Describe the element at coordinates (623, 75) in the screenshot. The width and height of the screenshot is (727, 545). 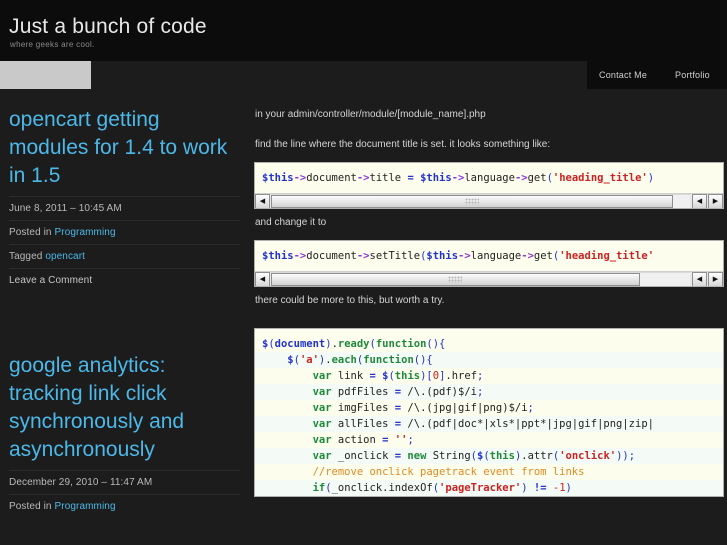
I see `nav-item-contact-me: Contact Me` at that location.